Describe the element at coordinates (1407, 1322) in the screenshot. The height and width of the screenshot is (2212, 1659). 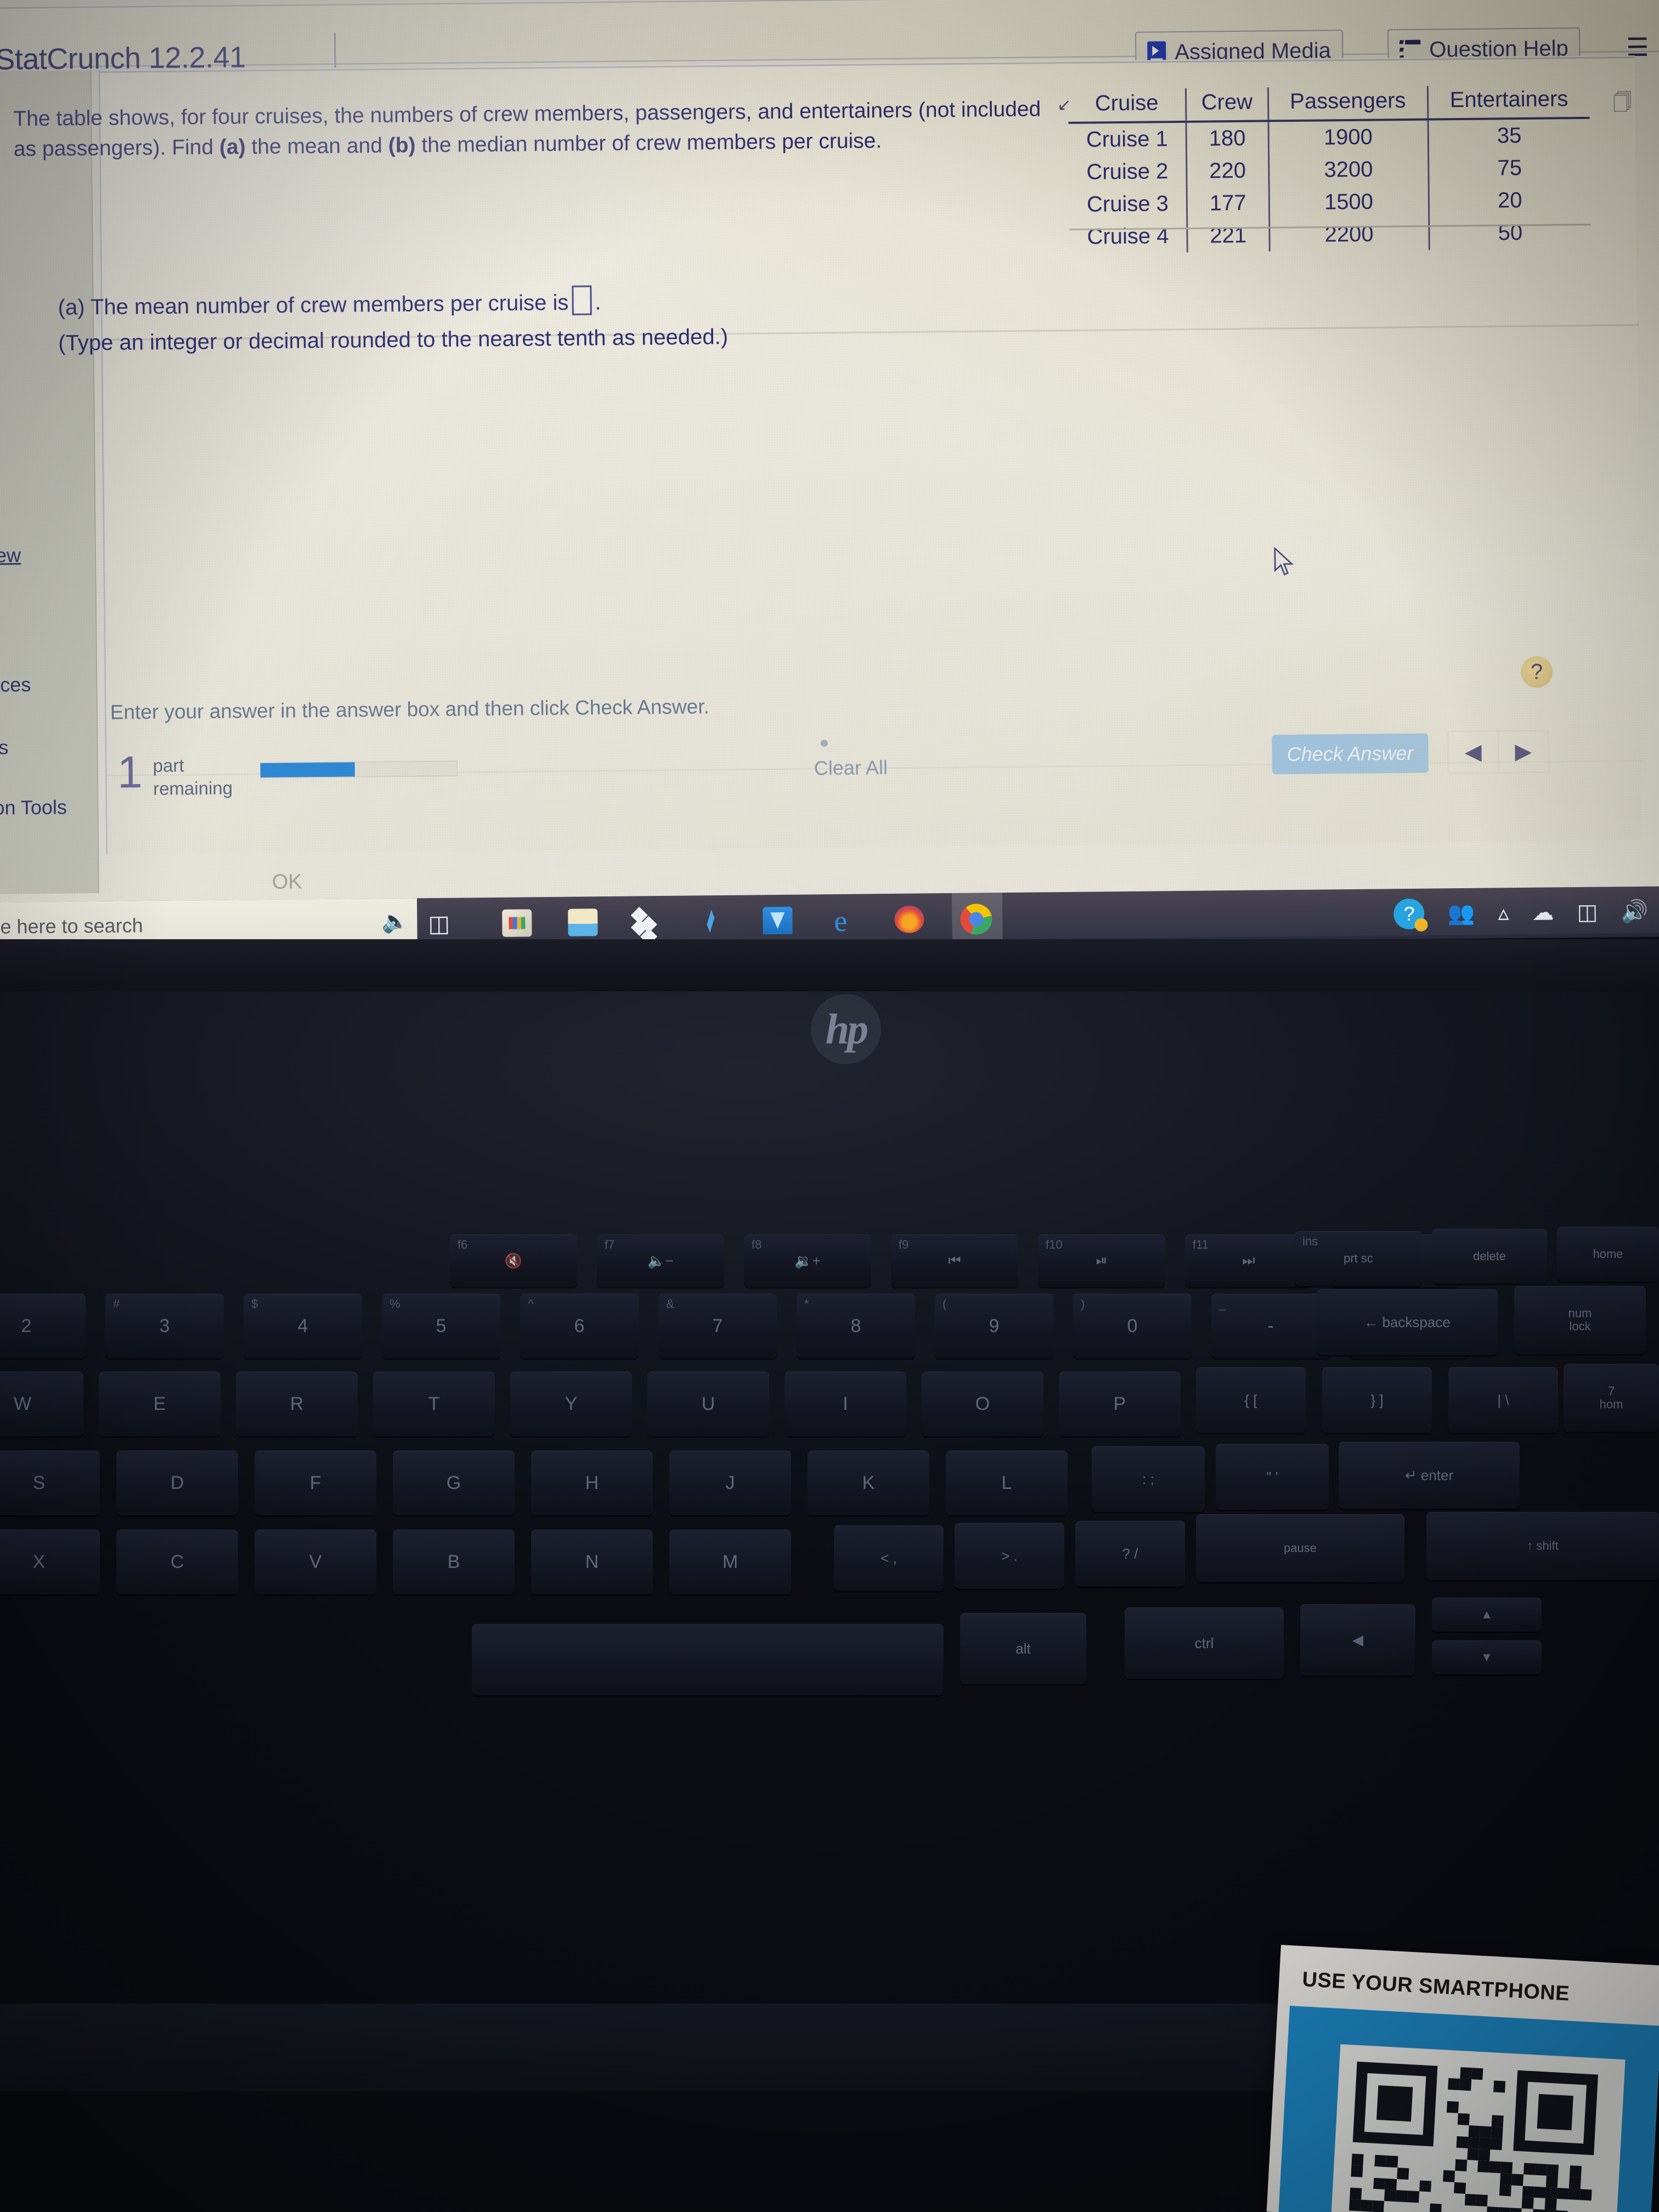
I see `key-backspace: ← backspace` at that location.